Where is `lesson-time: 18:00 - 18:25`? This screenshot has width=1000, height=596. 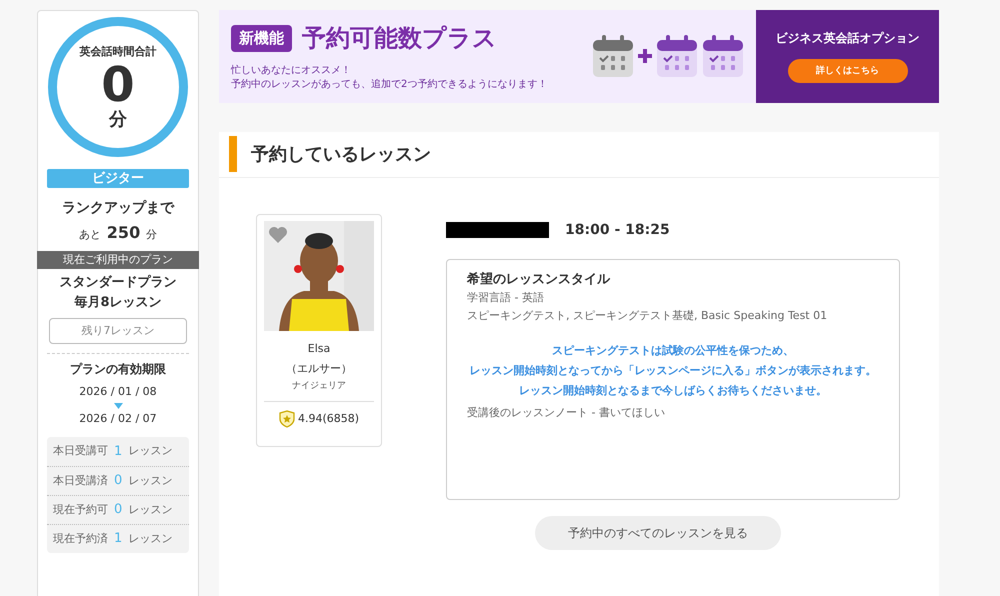
lesson-time: 18:00 - 18:25 is located at coordinates (617, 230).